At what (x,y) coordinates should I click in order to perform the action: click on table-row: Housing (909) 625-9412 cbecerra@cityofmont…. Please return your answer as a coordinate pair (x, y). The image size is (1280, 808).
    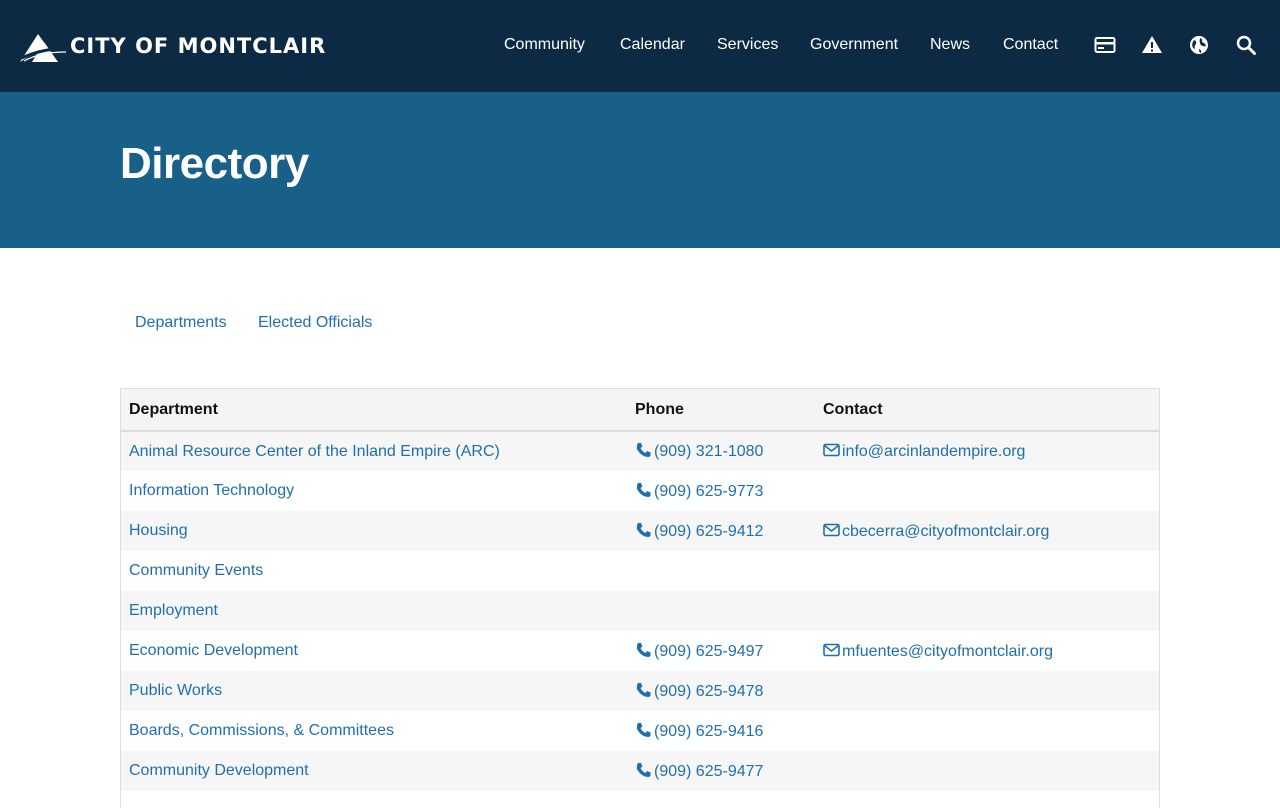
    Looking at the image, I should click on (640, 531).